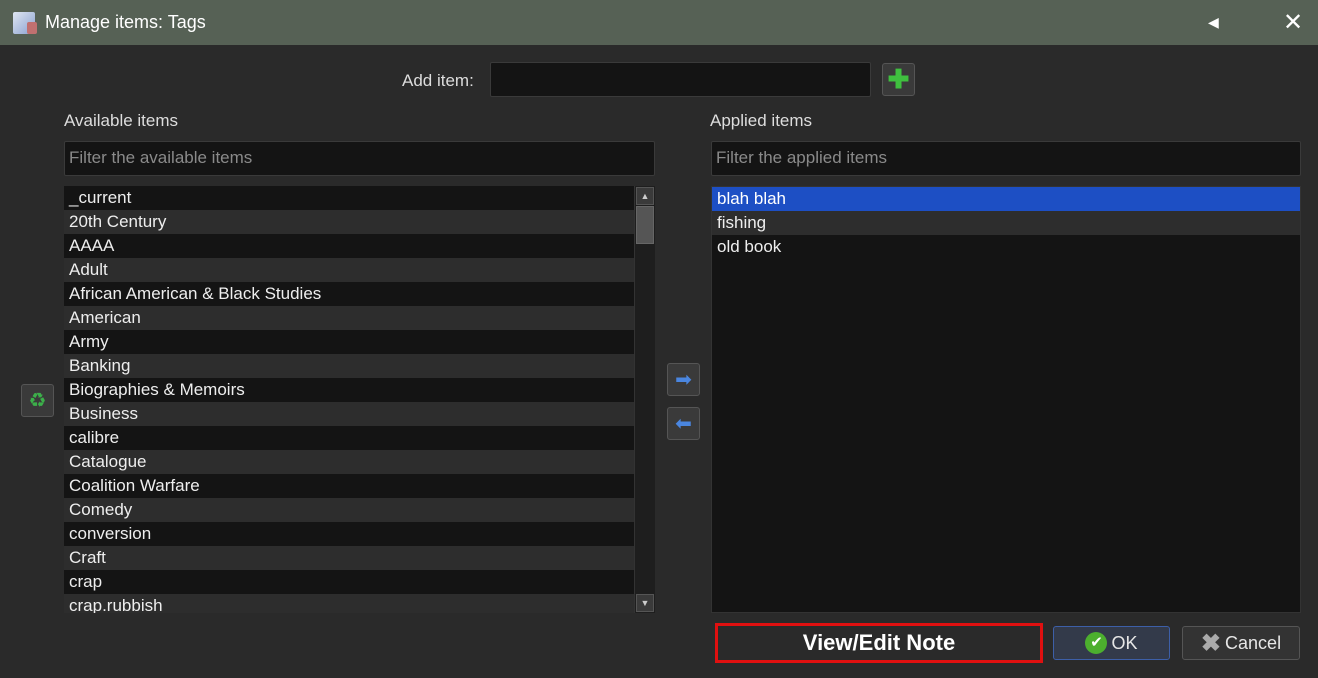  I want to click on add-item-input, so click(680, 79).